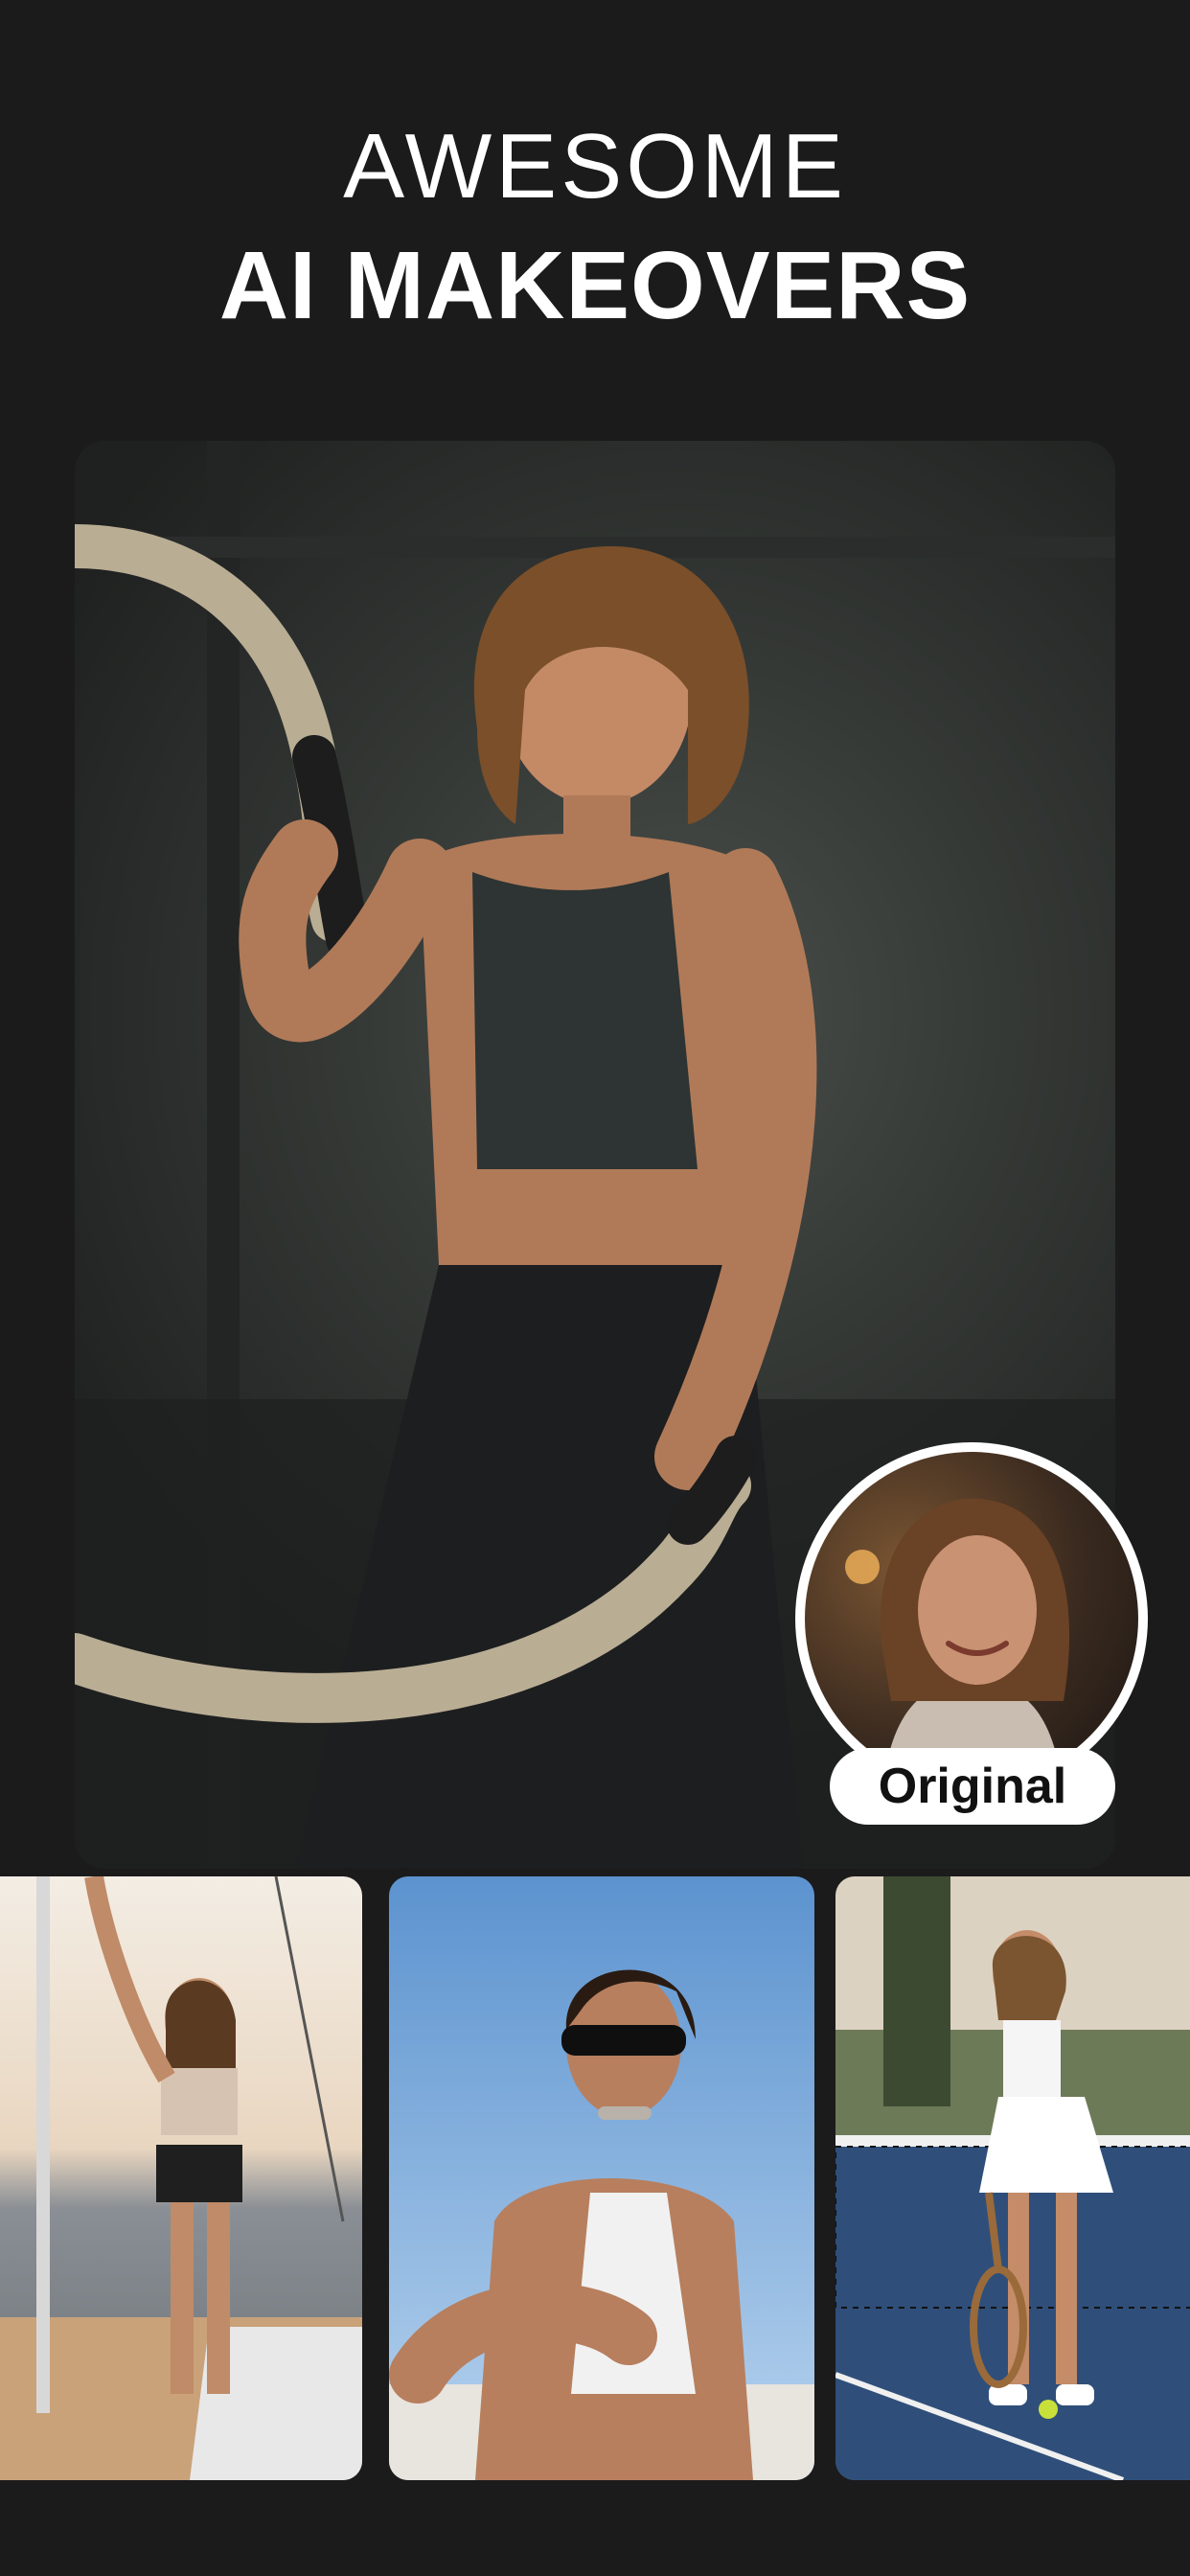 The width and height of the screenshot is (1190, 2576). Describe the element at coordinates (595, 230) in the screenshot. I see `headline: AWESOME AI MAKEOVERS` at that location.